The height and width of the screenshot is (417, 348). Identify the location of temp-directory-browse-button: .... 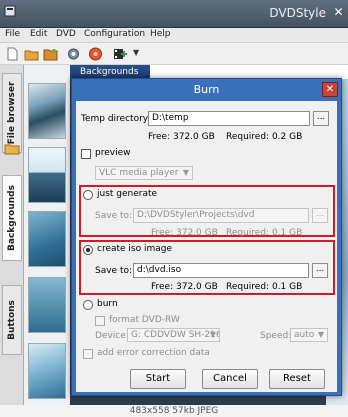
(321, 118).